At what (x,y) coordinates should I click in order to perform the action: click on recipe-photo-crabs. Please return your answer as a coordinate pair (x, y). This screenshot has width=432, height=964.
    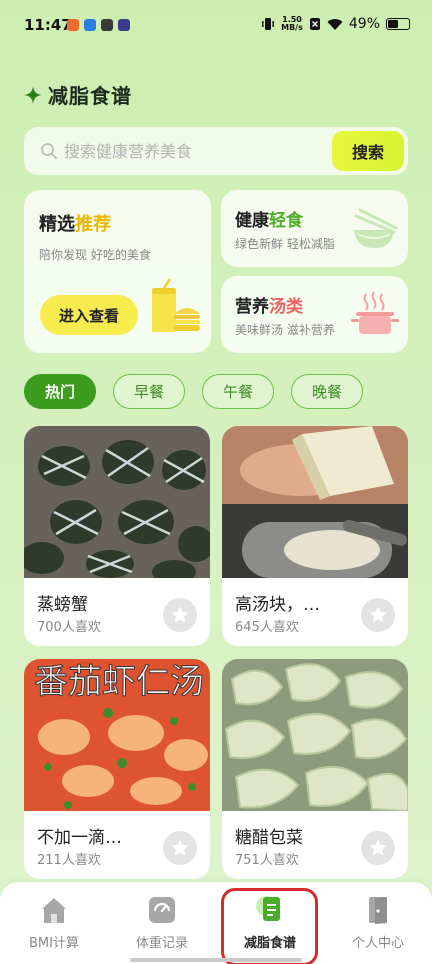
    Looking at the image, I should click on (117, 502).